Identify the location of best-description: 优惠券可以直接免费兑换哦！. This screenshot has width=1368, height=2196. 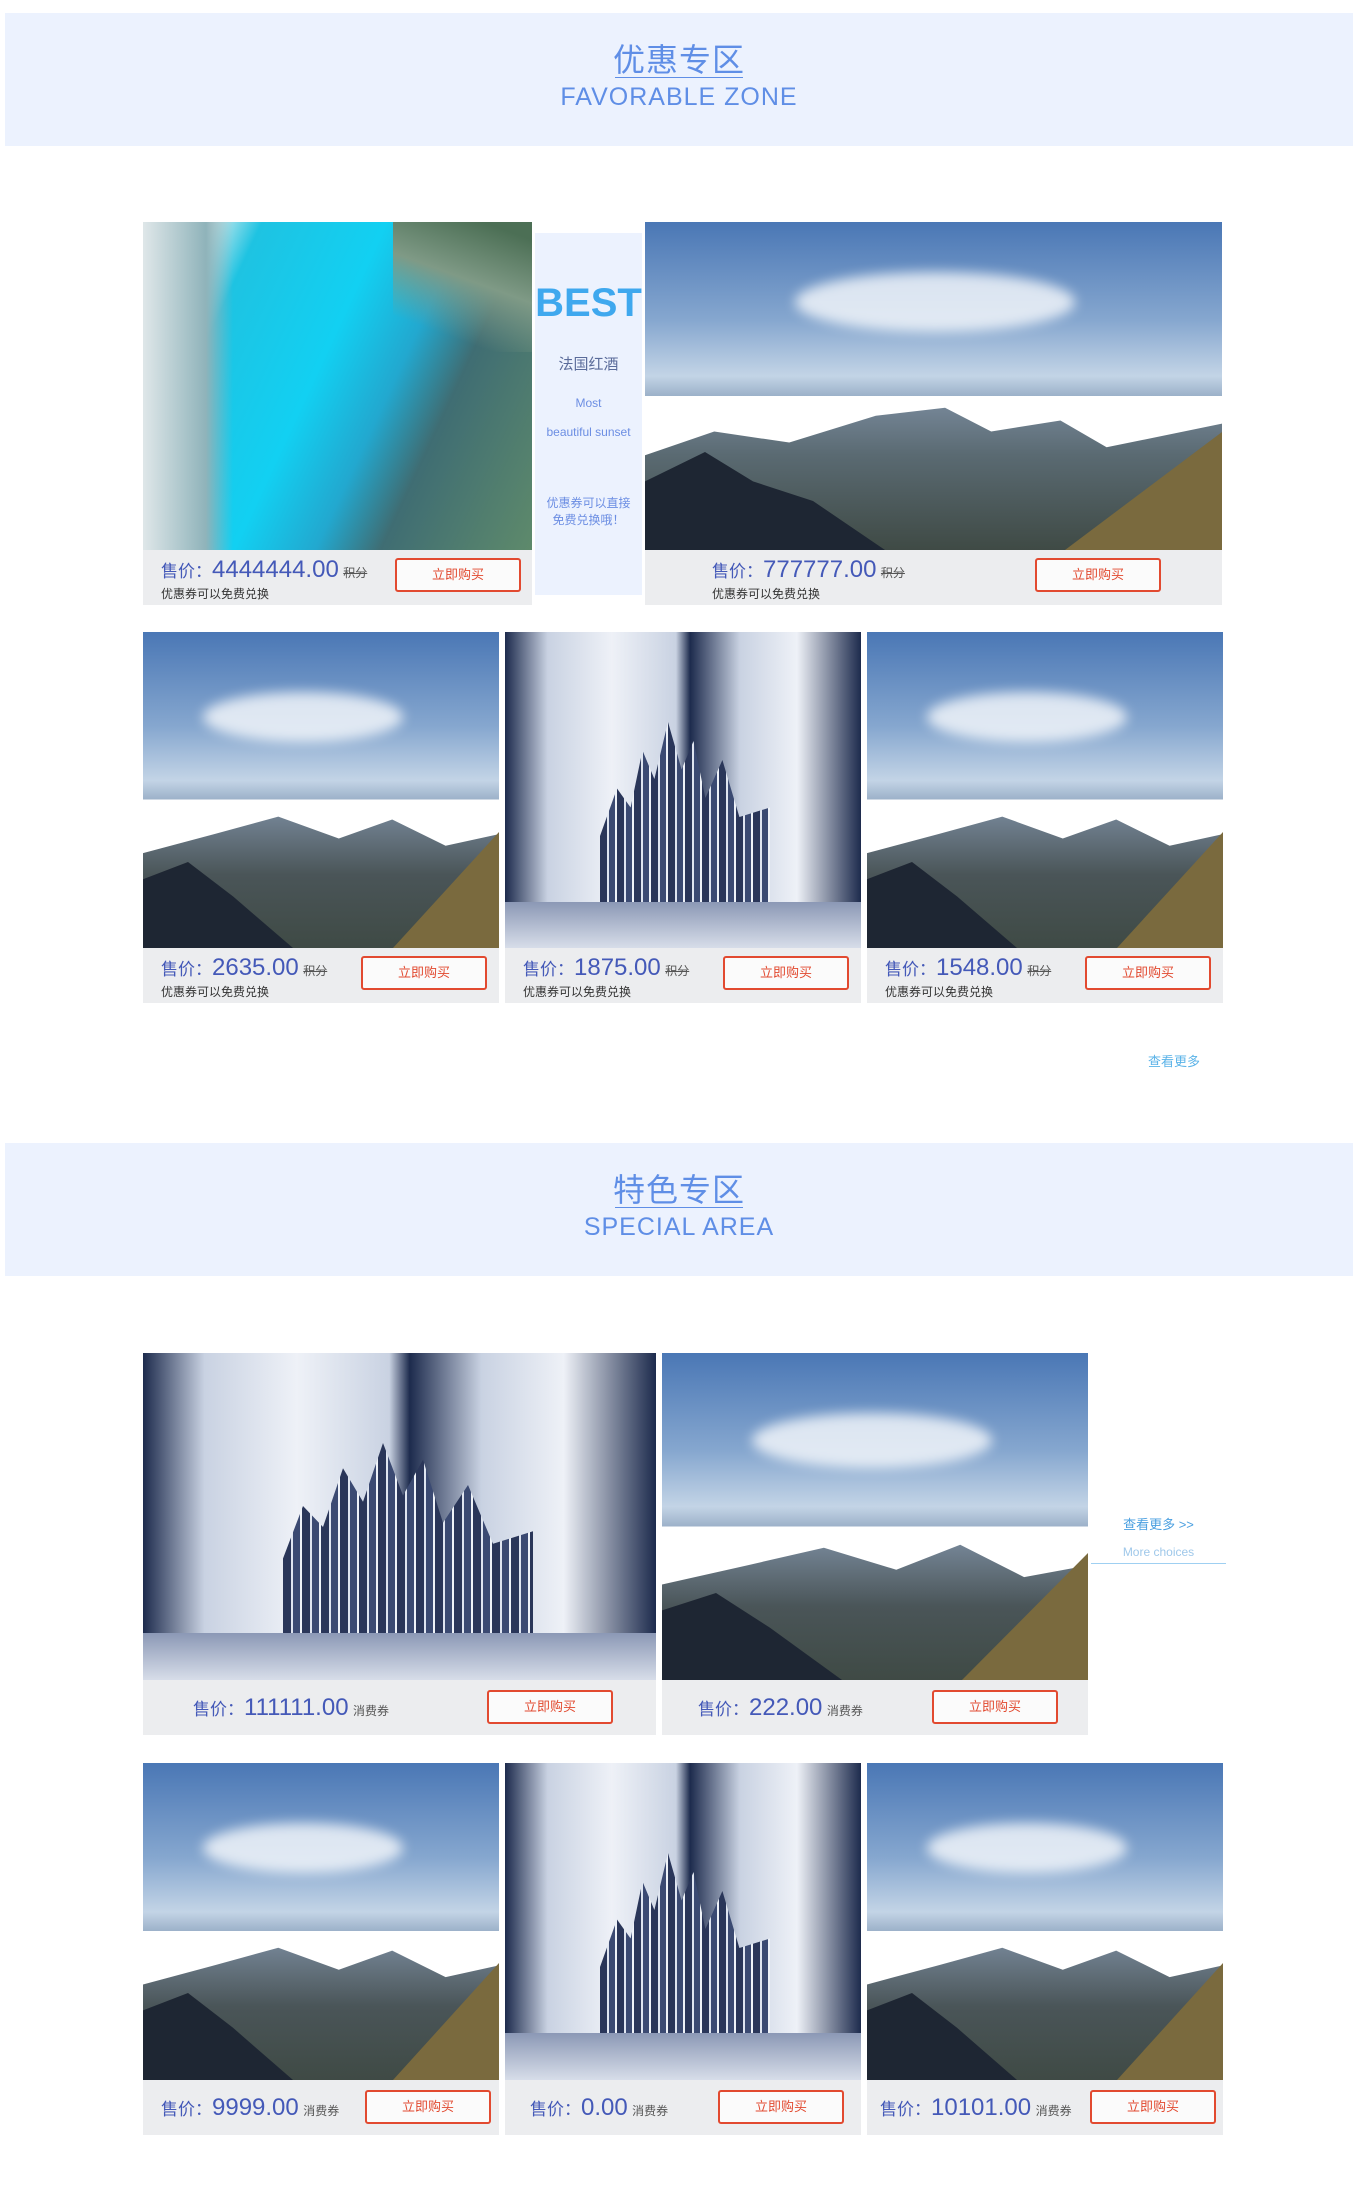
(588, 511).